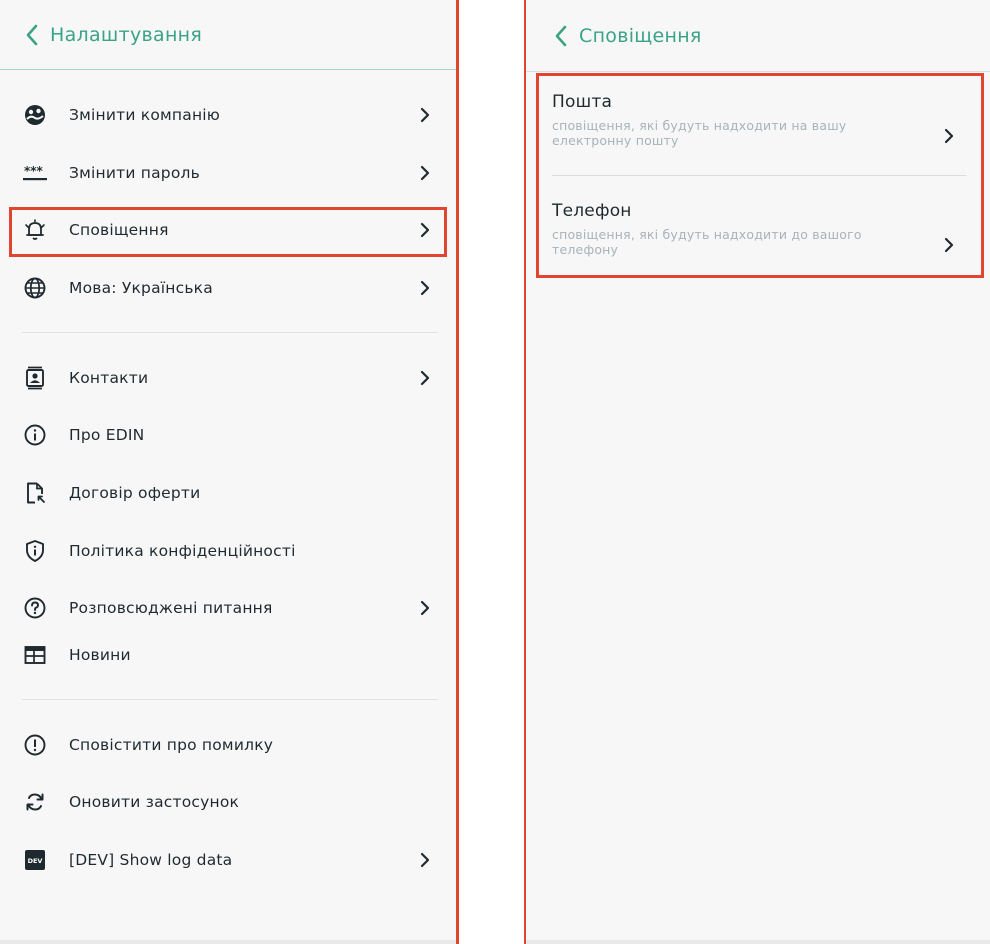 The width and height of the screenshot is (990, 944). Describe the element at coordinates (171, 608) in the screenshot. I see `menu-item-label: Розповсюджені питання` at that location.